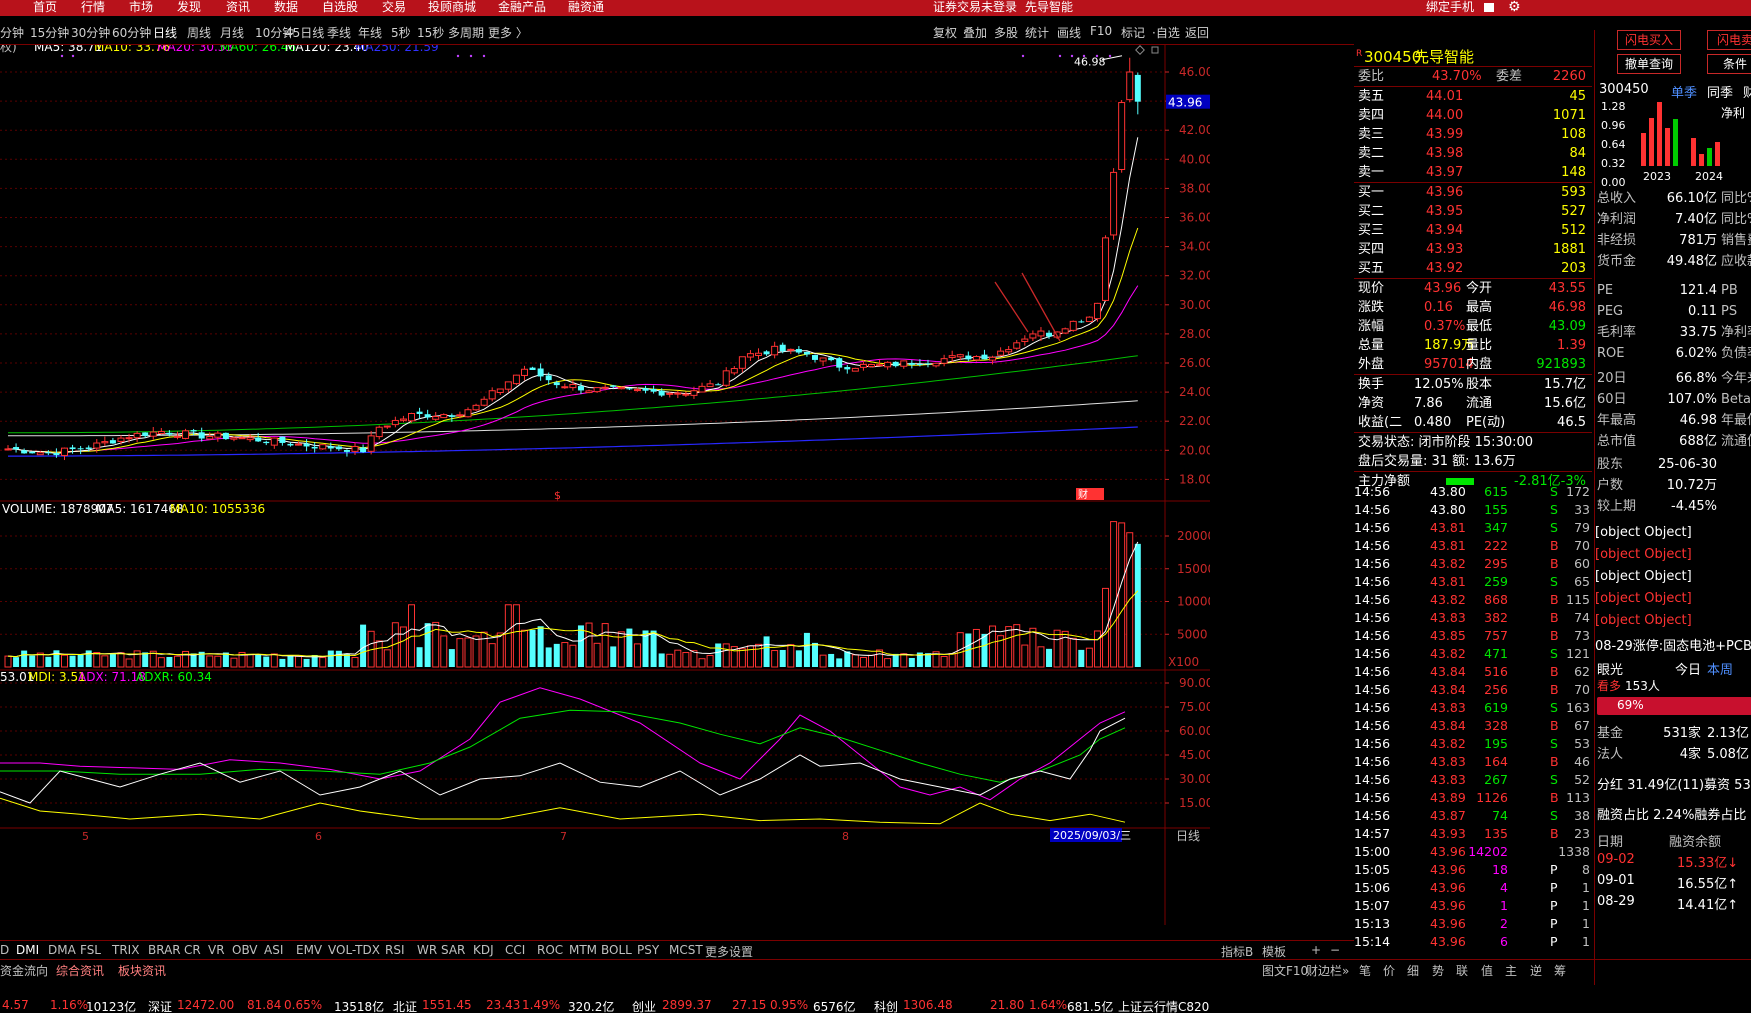 Image resolution: width=1751 pixels, height=1013 pixels. What do you see at coordinates (1473, 153) in the screenshot?
I see `ask-row-3: 卖二 43.98 84` at bounding box center [1473, 153].